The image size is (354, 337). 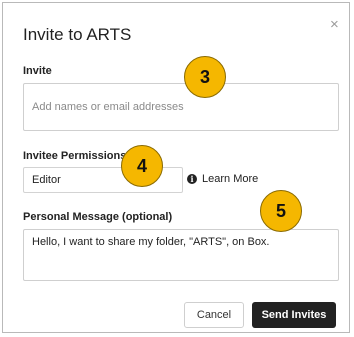 What do you see at coordinates (46, 180) in the screenshot?
I see `permissions-selected-value: Editor` at bounding box center [46, 180].